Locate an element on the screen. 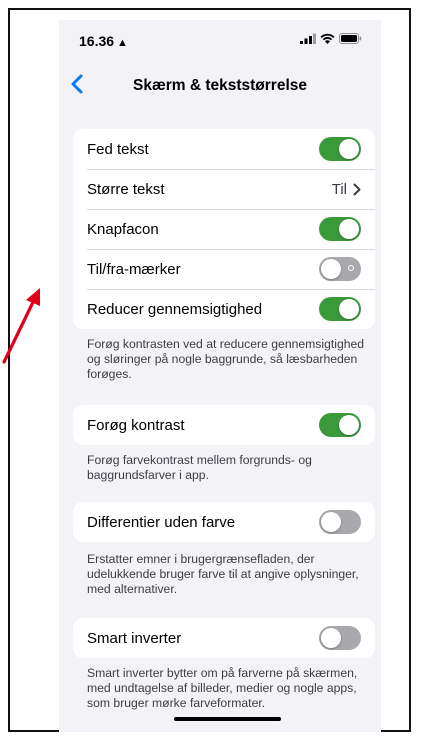 This screenshot has height=738, width=425. row-label: Til/fra-mærker is located at coordinates (134, 269).